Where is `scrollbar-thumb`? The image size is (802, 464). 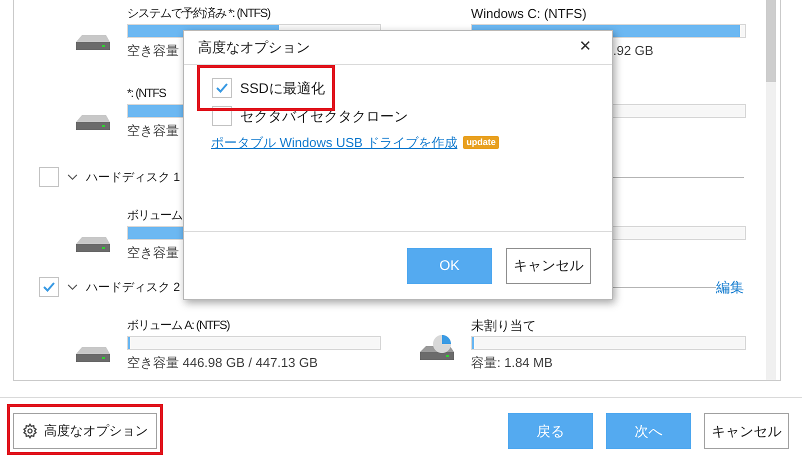
scrollbar-thumb is located at coordinates (771, 41).